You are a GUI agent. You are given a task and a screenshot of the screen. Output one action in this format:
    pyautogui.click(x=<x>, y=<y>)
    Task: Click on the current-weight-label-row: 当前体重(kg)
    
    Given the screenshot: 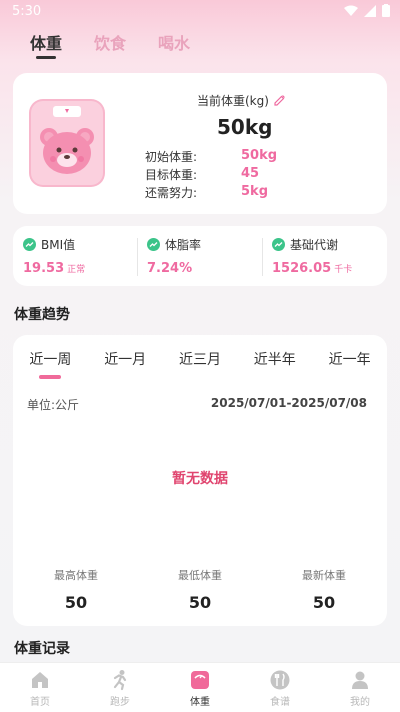 What is the action you would take?
    pyautogui.click(x=241, y=100)
    